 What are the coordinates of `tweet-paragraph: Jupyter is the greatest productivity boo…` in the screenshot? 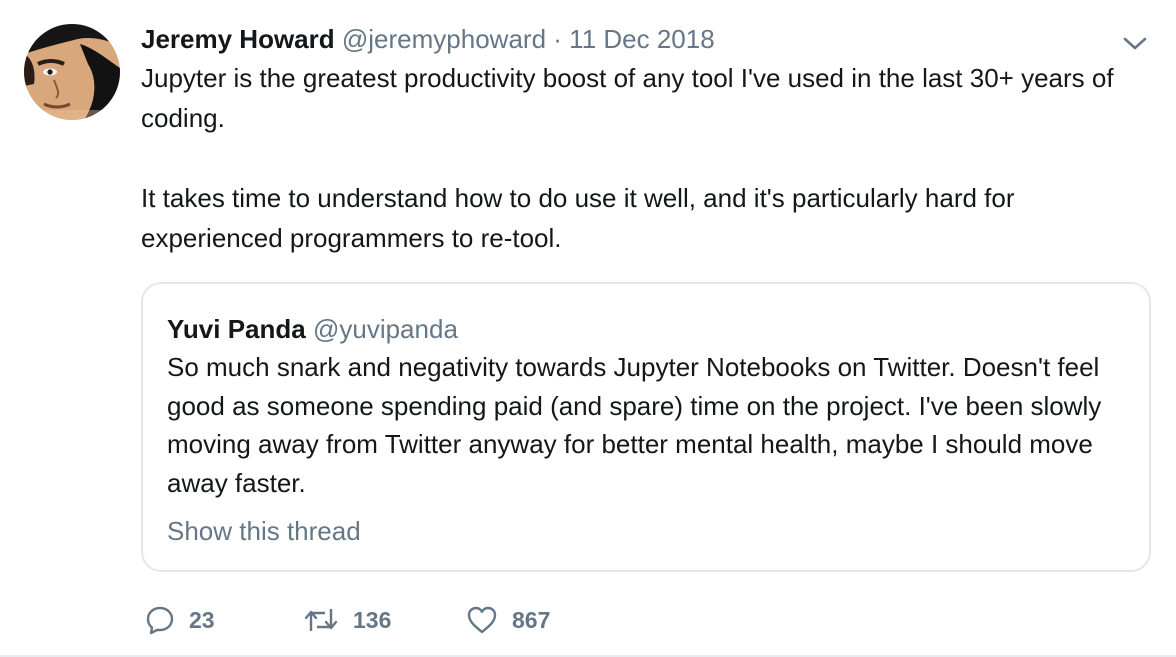 It's located at (627, 98).